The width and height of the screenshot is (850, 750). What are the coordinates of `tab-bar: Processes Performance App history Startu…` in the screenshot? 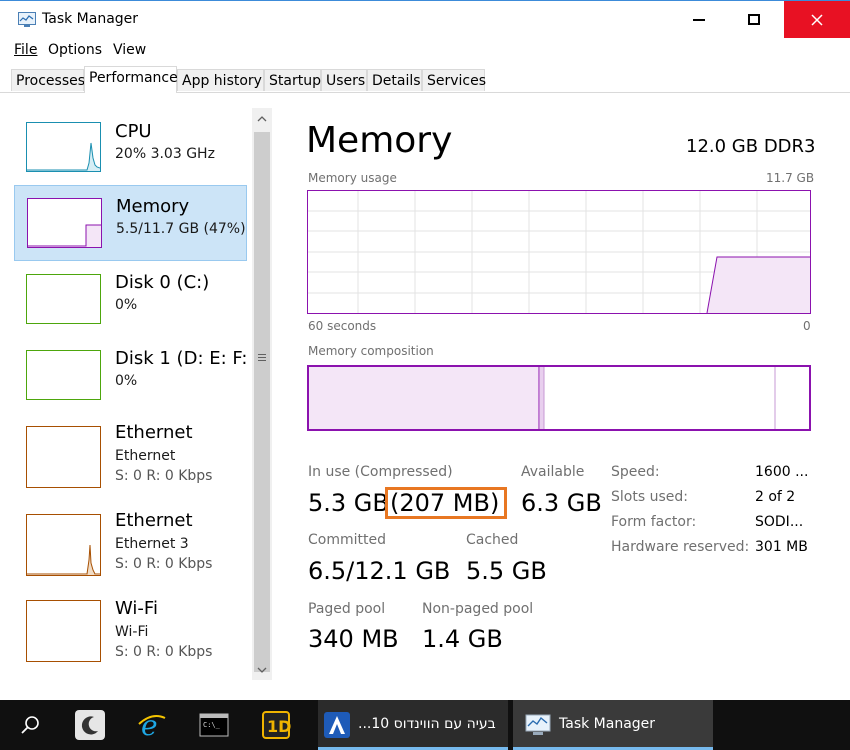 It's located at (425, 78).